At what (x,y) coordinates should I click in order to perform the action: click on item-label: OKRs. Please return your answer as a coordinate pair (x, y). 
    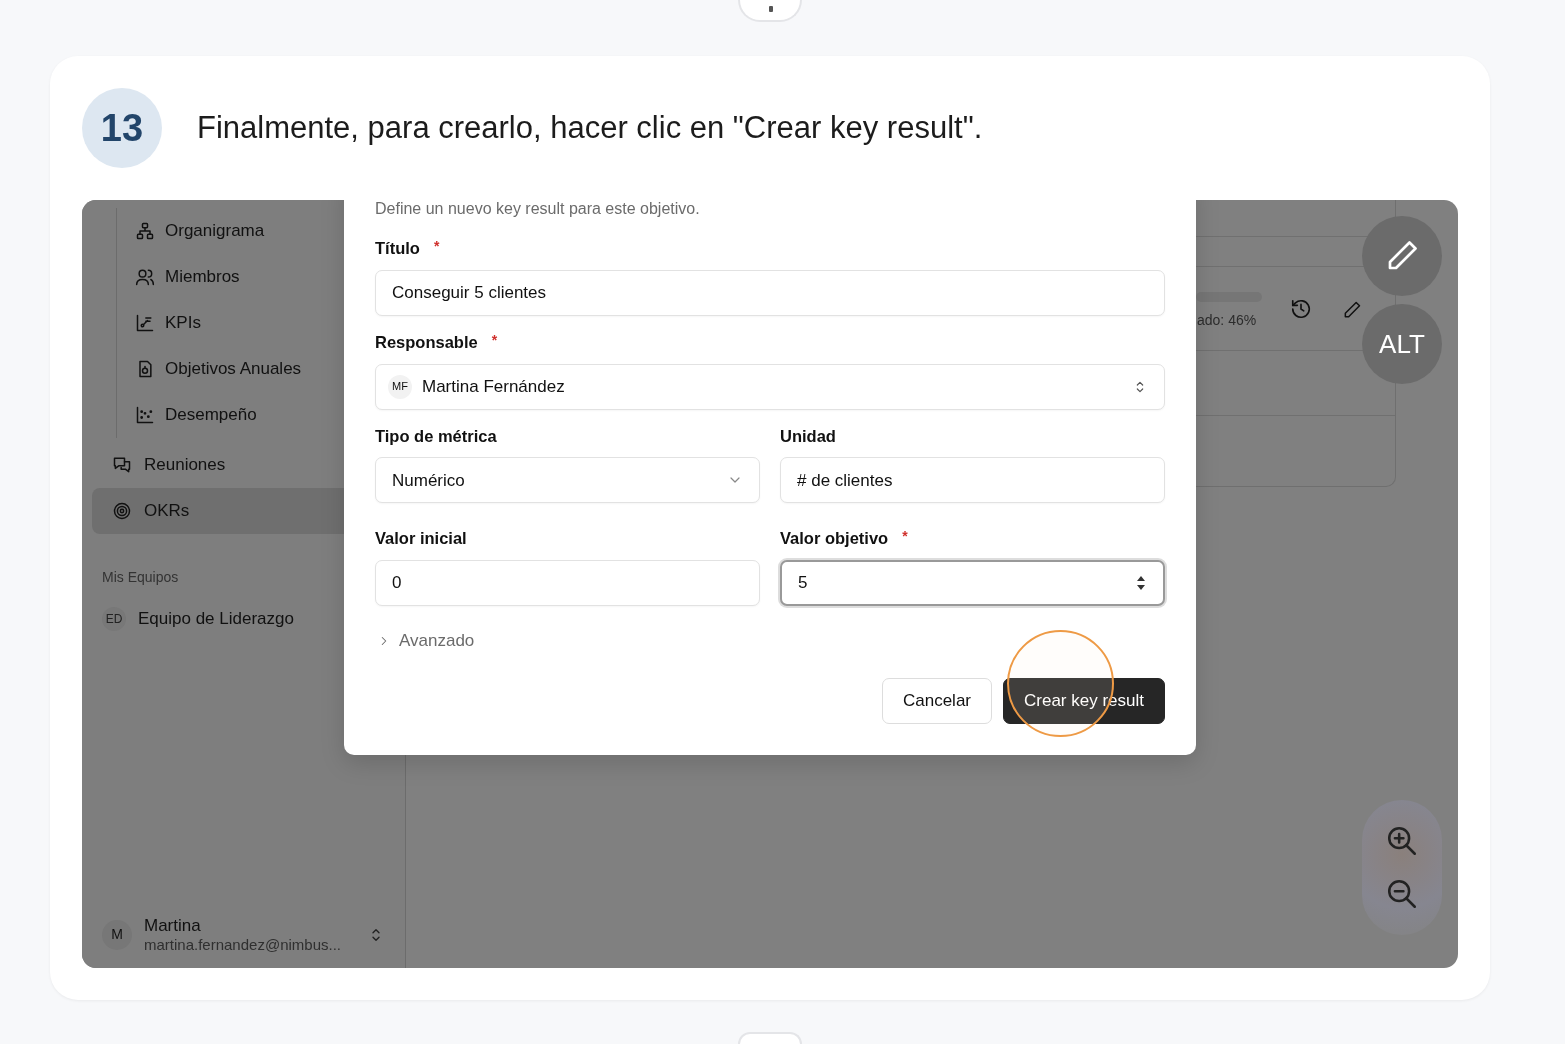
    Looking at the image, I should click on (167, 511).